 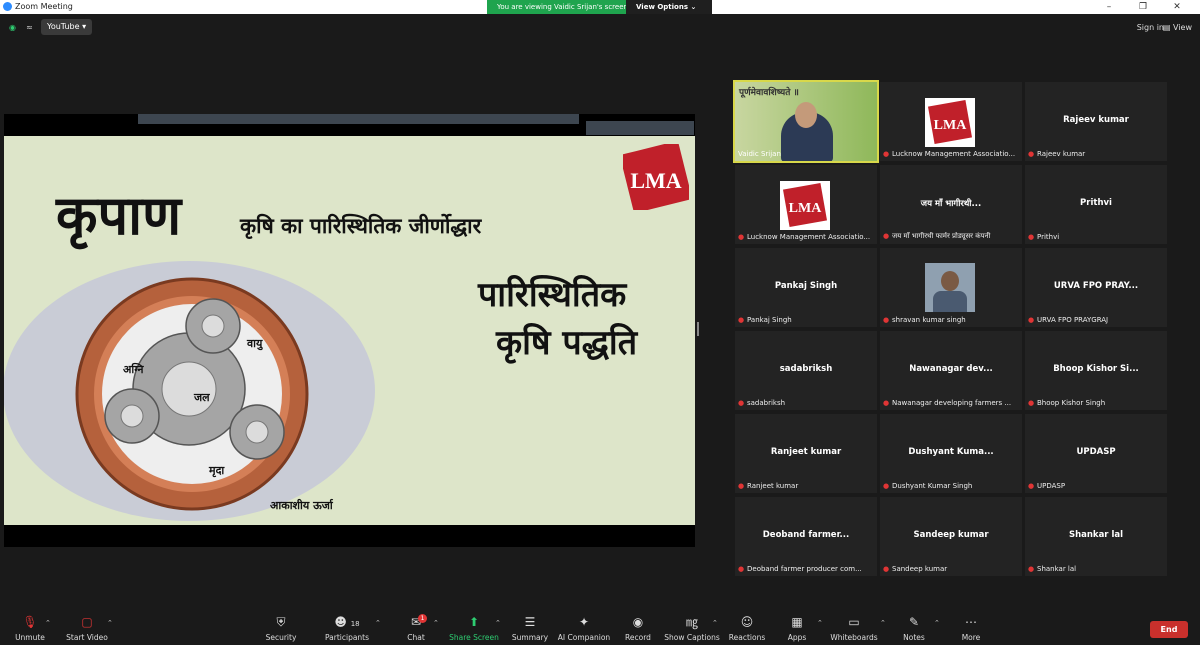 I want to click on end-button: End, so click(x=1169, y=629).